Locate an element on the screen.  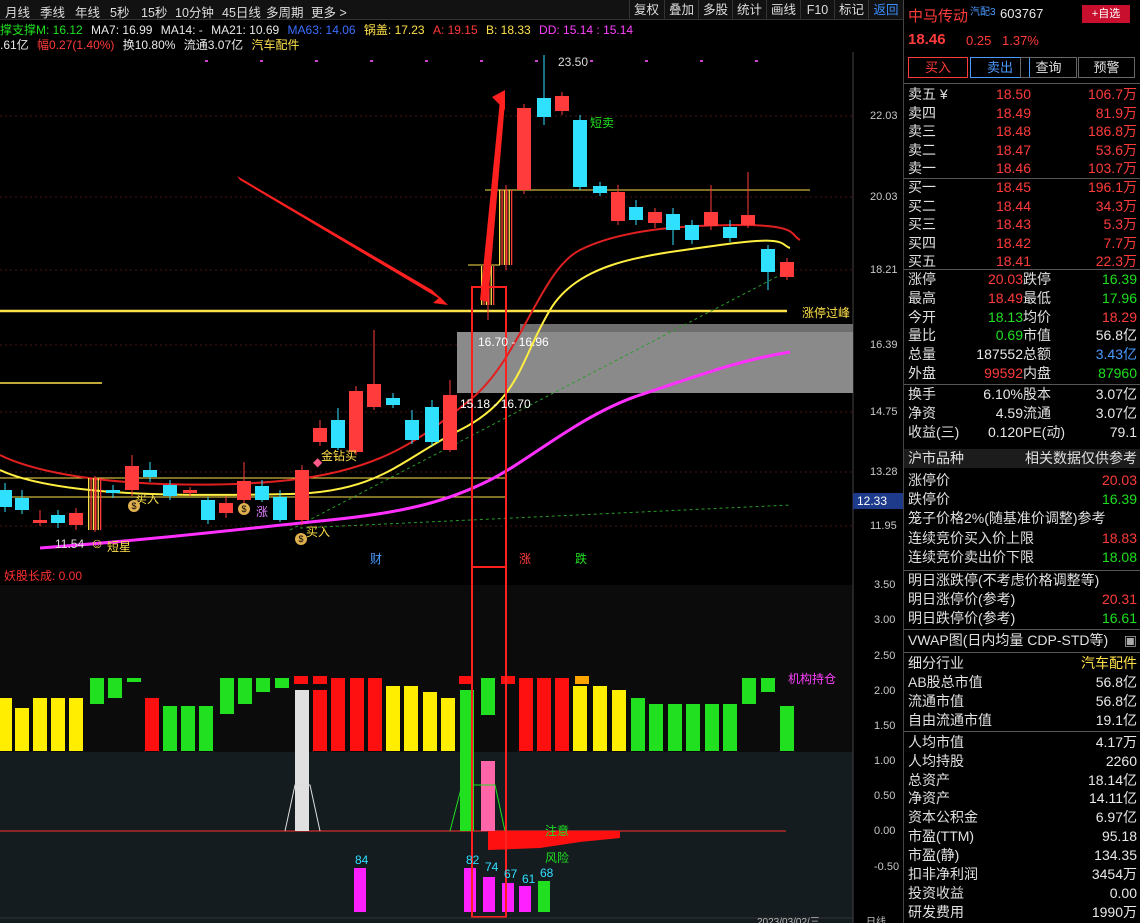
sector-tag: 汽配3 is located at coordinates (983, 10).